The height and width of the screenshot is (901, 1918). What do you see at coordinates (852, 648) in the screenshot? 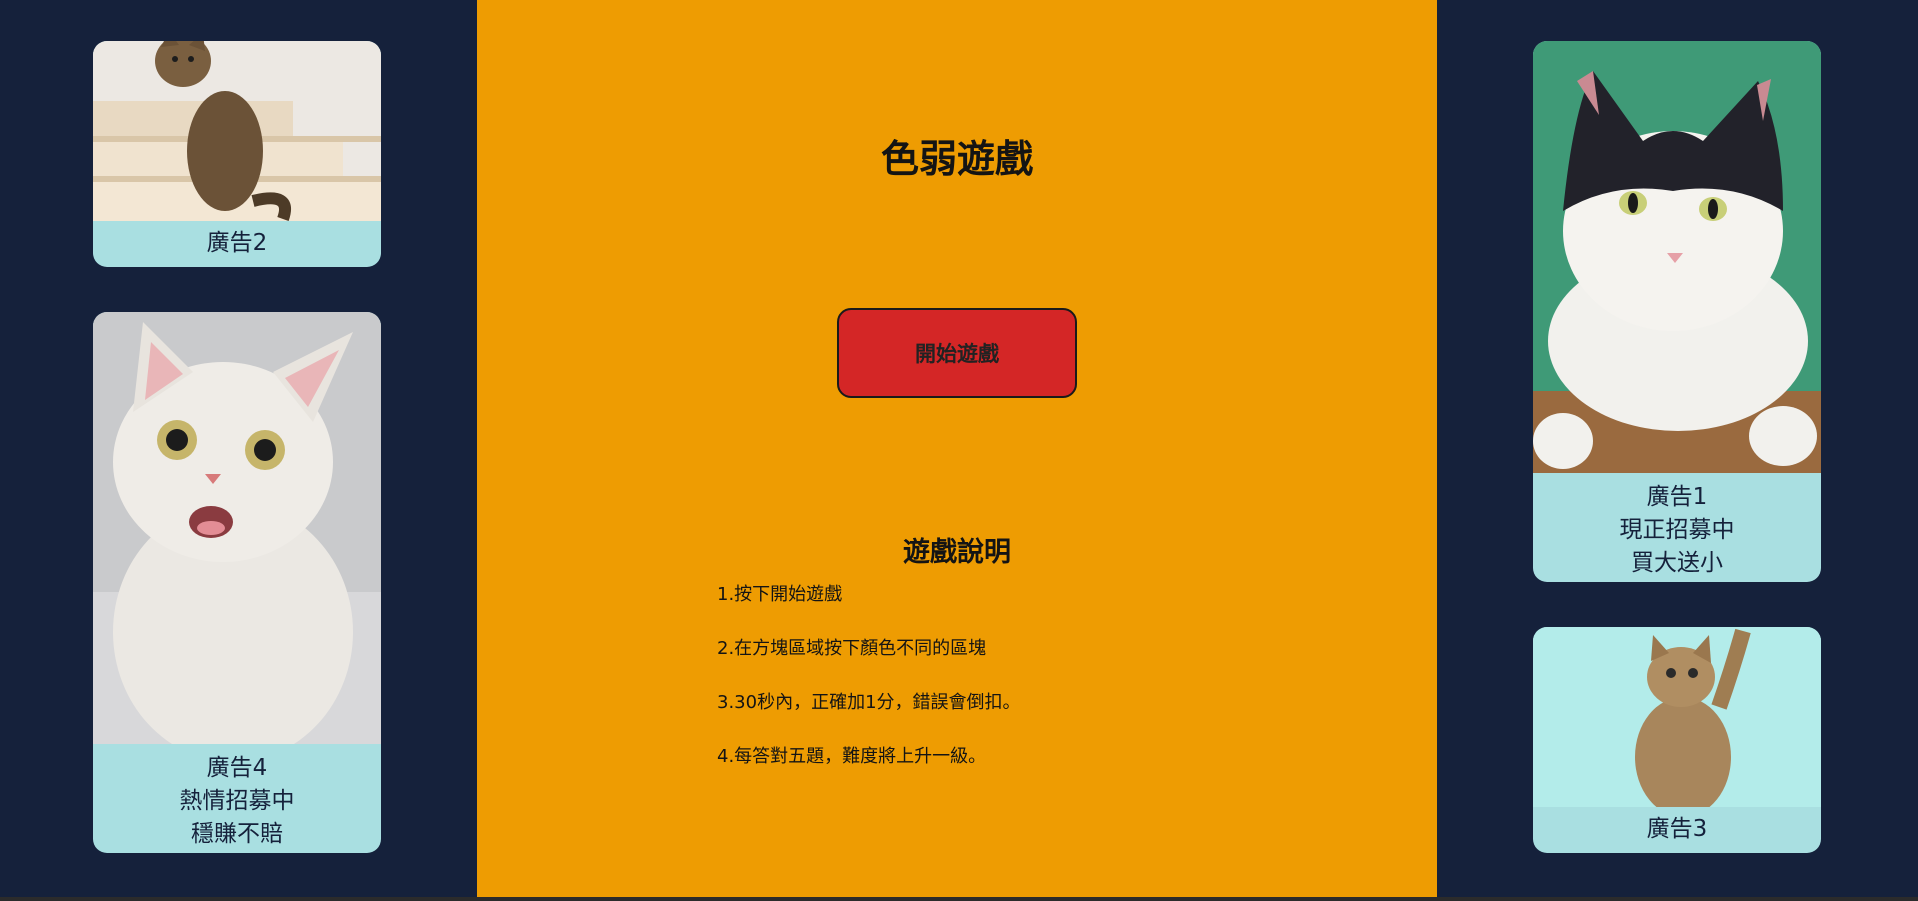
I see `rule-item: 2.在方塊區域按下顏色不同的區塊` at bounding box center [852, 648].